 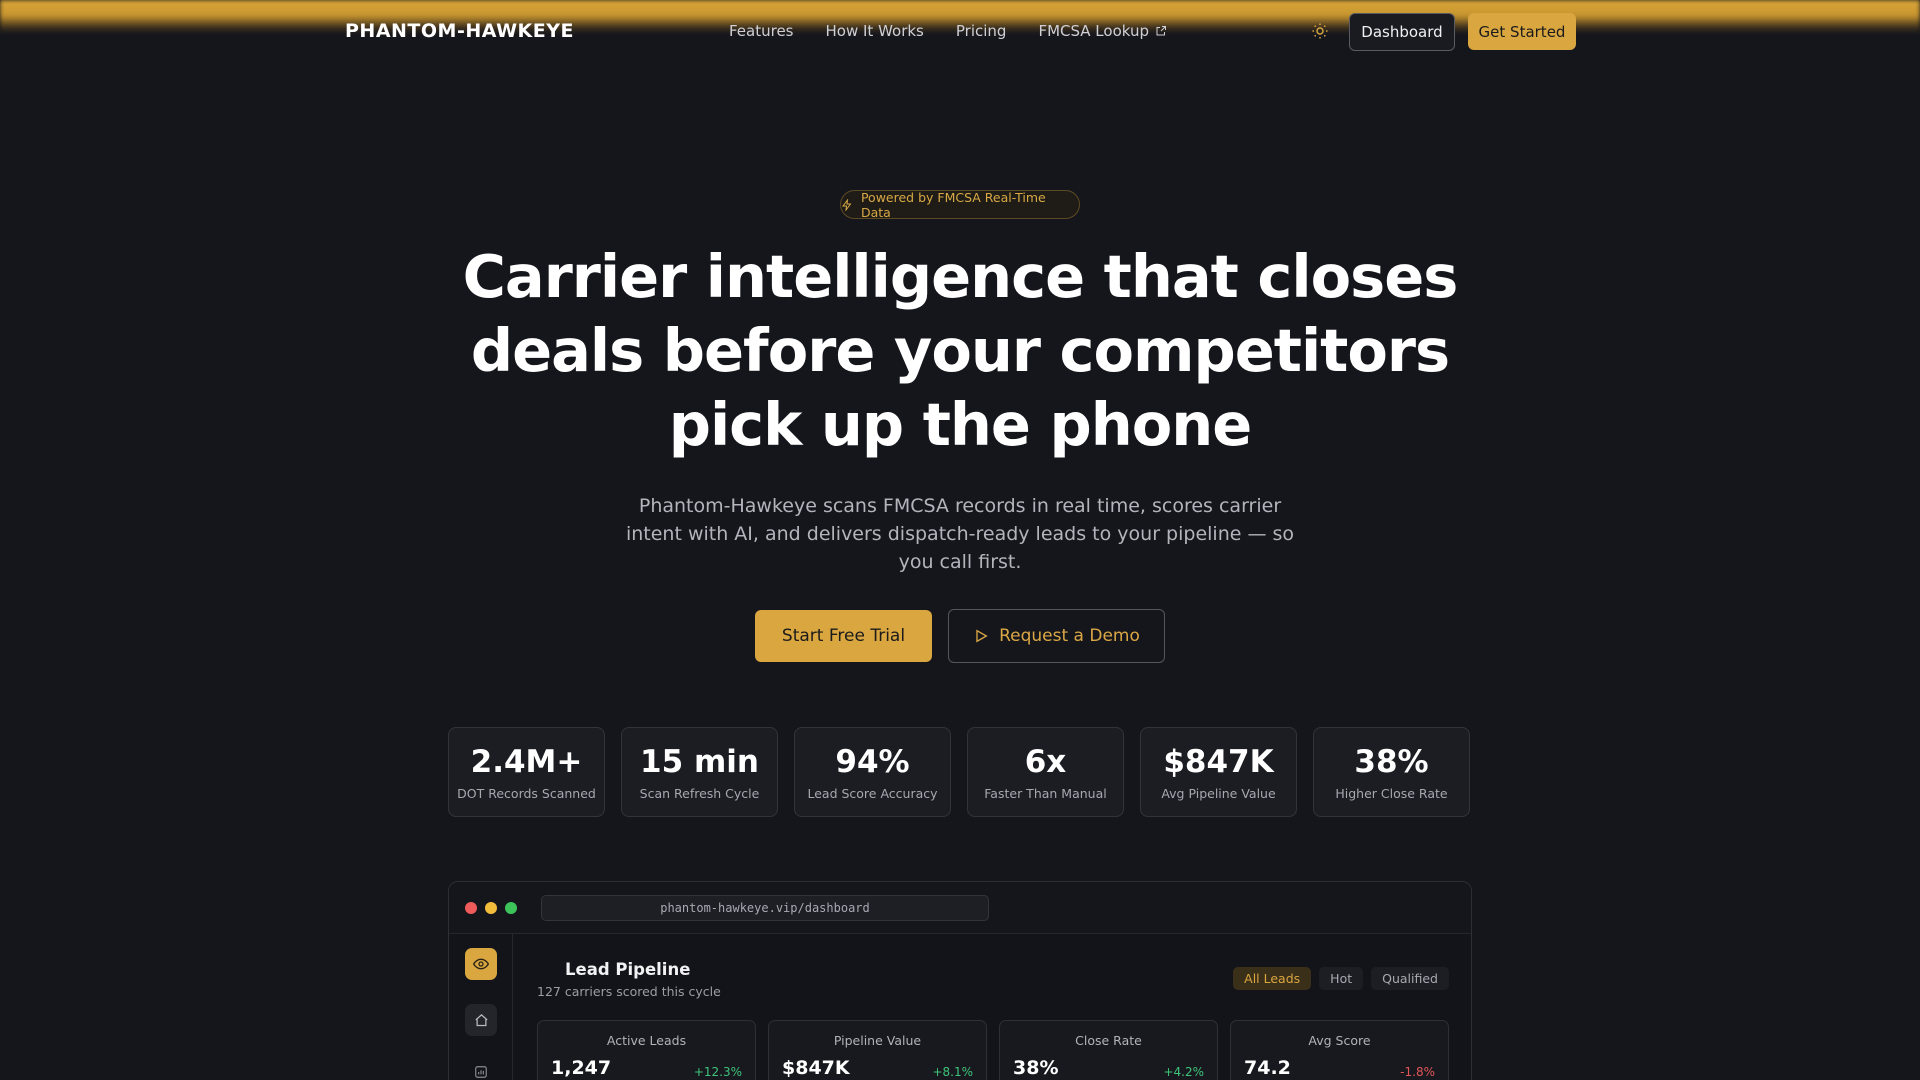 I want to click on eye-icon, so click(x=481, y=964).